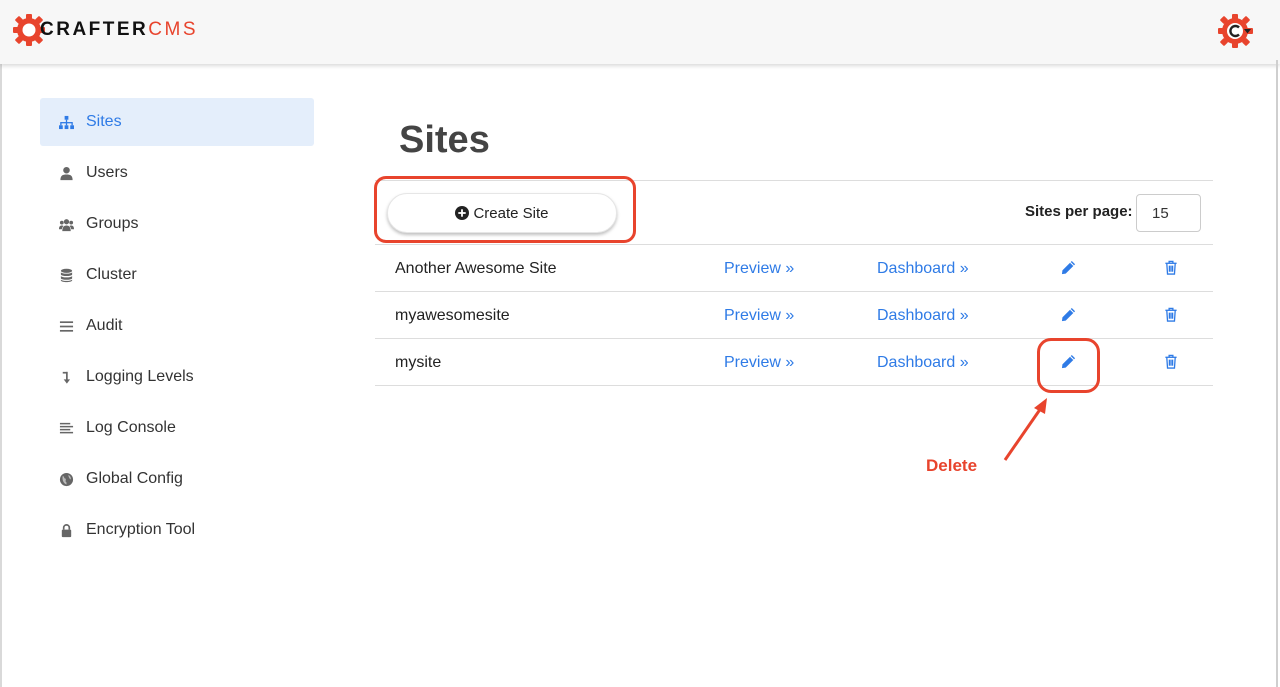  What do you see at coordinates (66, 326) in the screenshot?
I see `list-icon` at bounding box center [66, 326].